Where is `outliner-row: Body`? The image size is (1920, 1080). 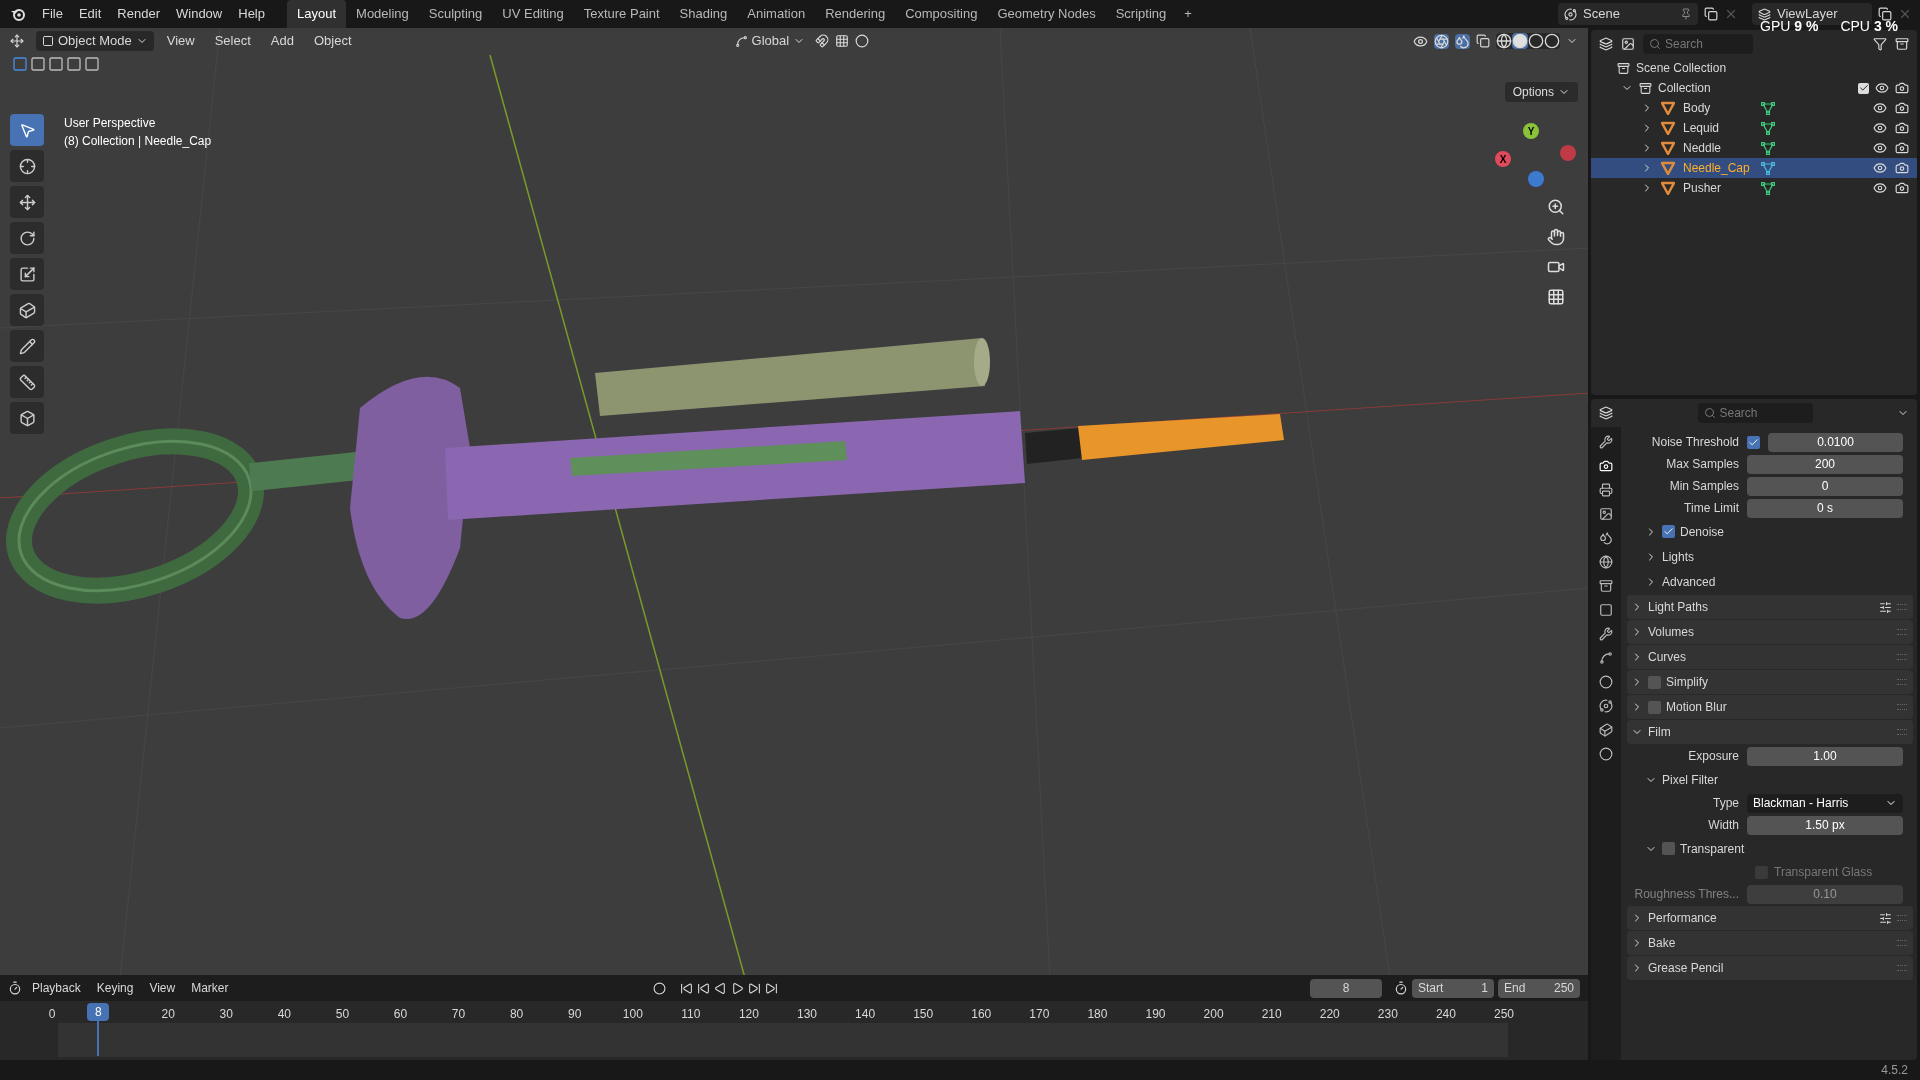 outliner-row: Body is located at coordinates (1754, 108).